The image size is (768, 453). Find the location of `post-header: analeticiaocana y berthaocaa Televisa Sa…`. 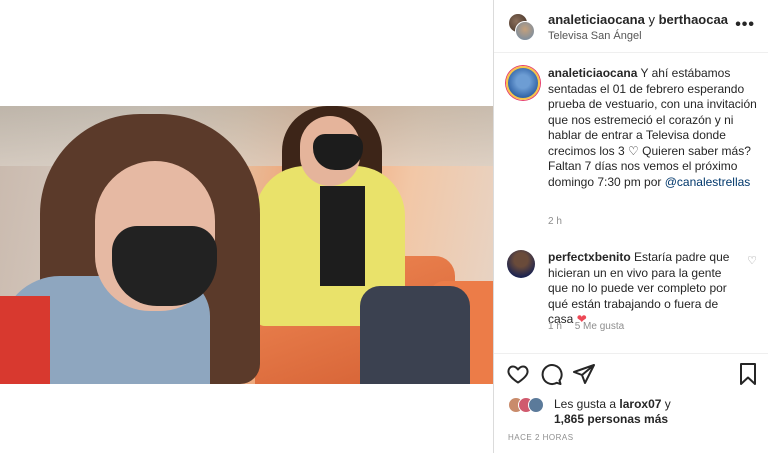

post-header: analeticiaocana y berthaocaa Televisa Sa… is located at coordinates (631, 26).